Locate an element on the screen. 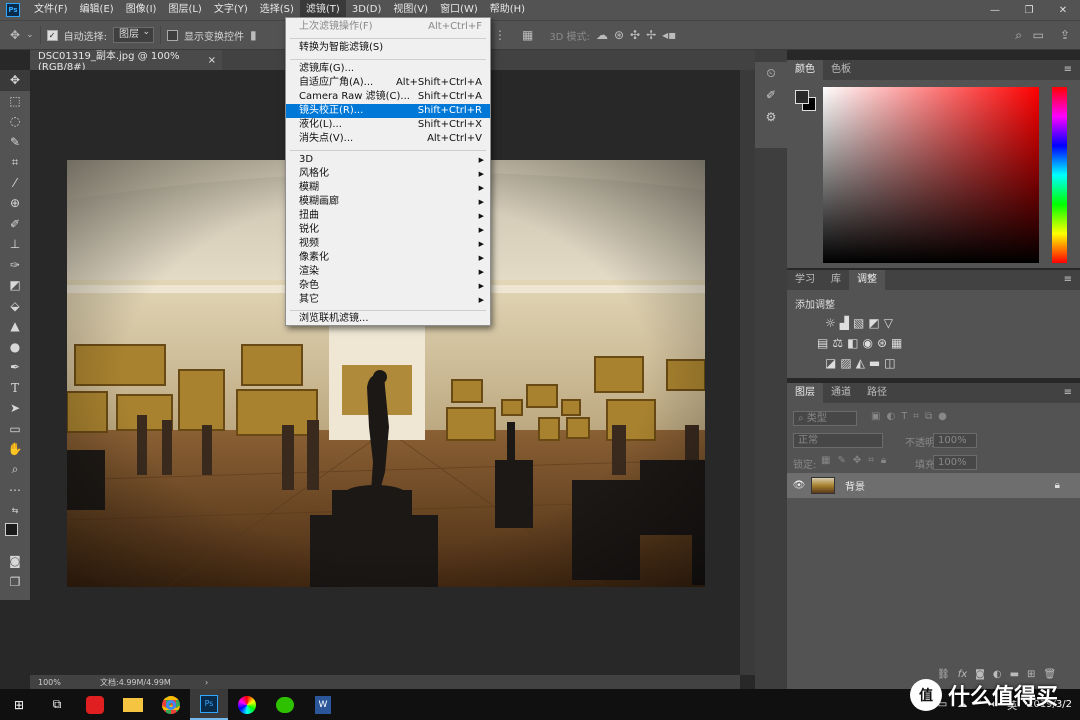  brightness-icon: ☼ is located at coordinates (830, 323).